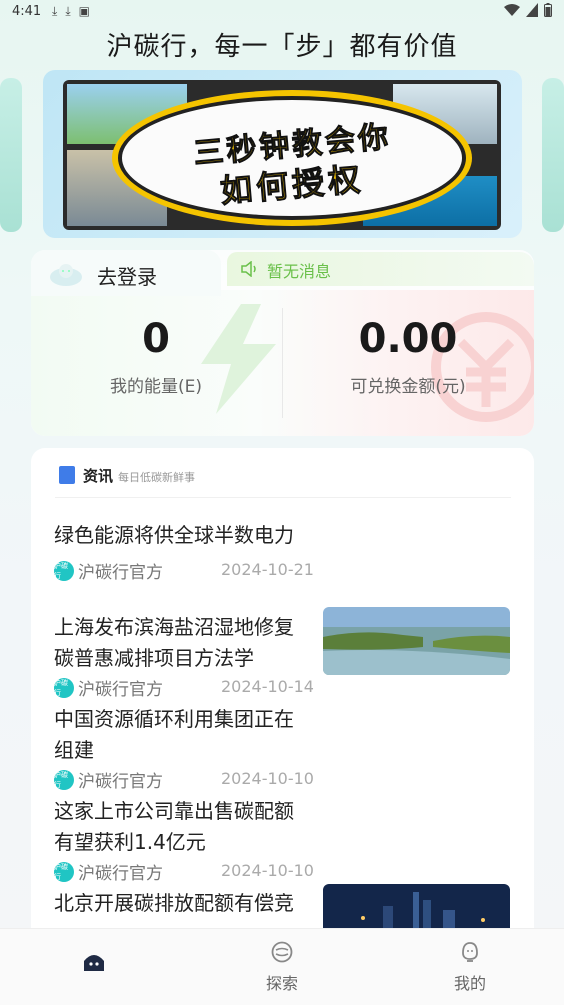 The height and width of the screenshot is (1005, 564). Describe the element at coordinates (282, 12) in the screenshot. I see `status-bar: 4:41 ⤓ ⤓ ▣` at that location.